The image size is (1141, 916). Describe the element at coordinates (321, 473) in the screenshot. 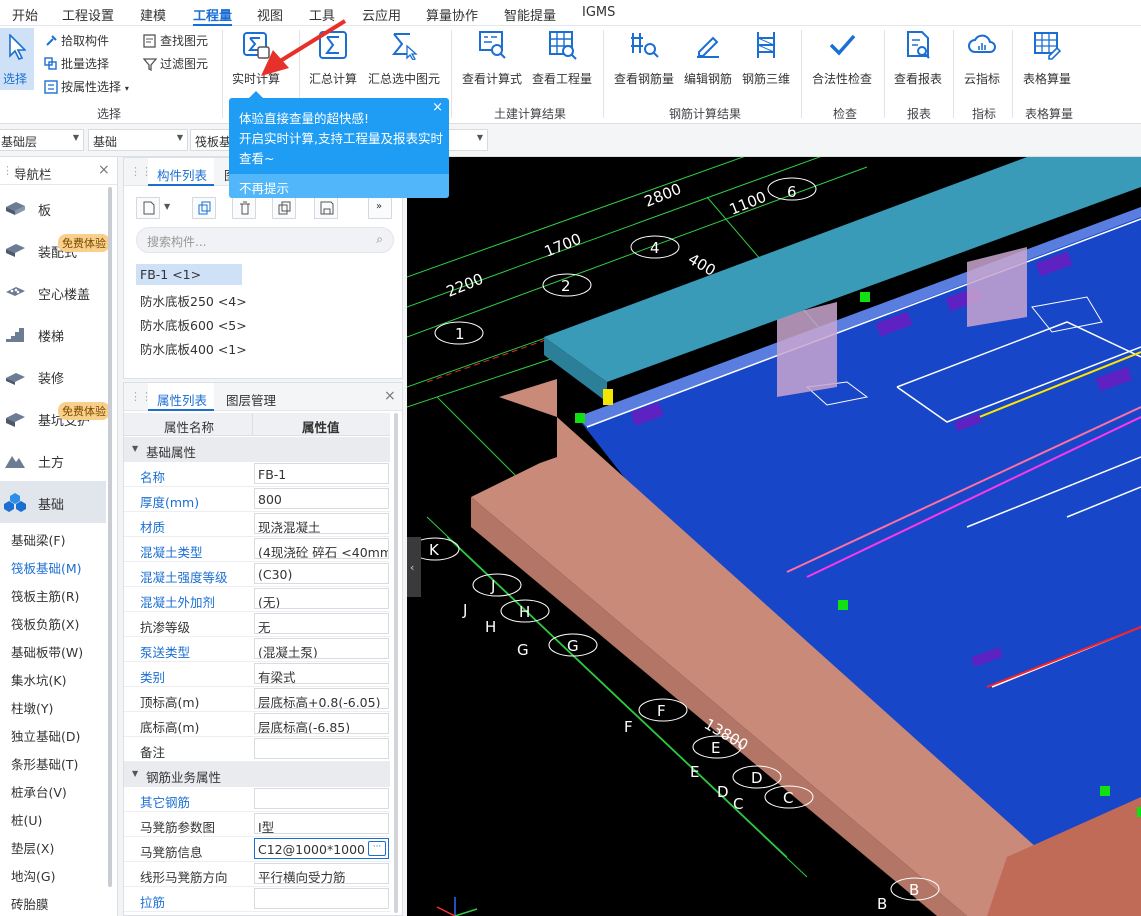

I see `property-value: FB-1` at that location.